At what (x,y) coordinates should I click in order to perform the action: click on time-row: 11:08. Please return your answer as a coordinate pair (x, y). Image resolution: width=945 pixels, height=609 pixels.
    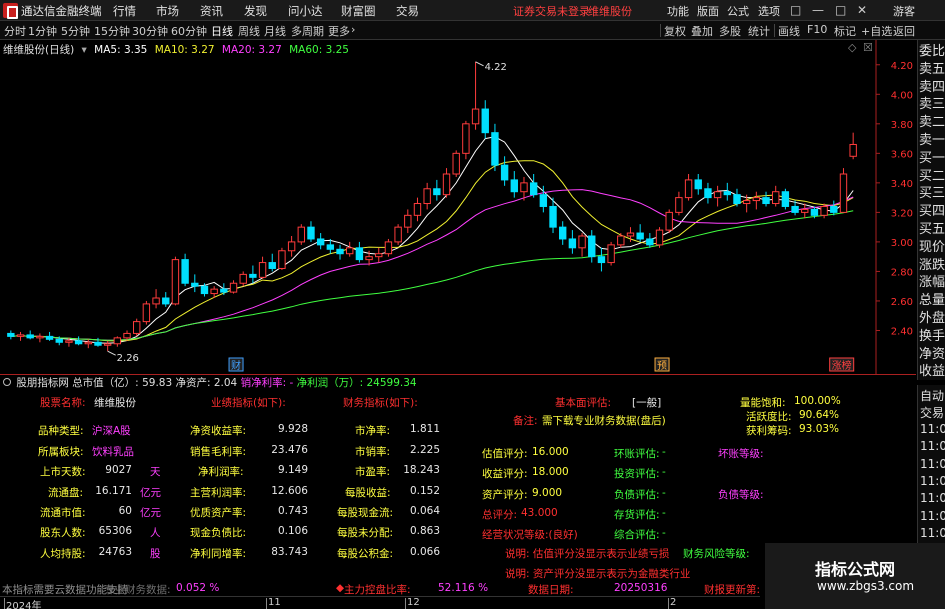
    Looking at the image, I should click on (932, 498).